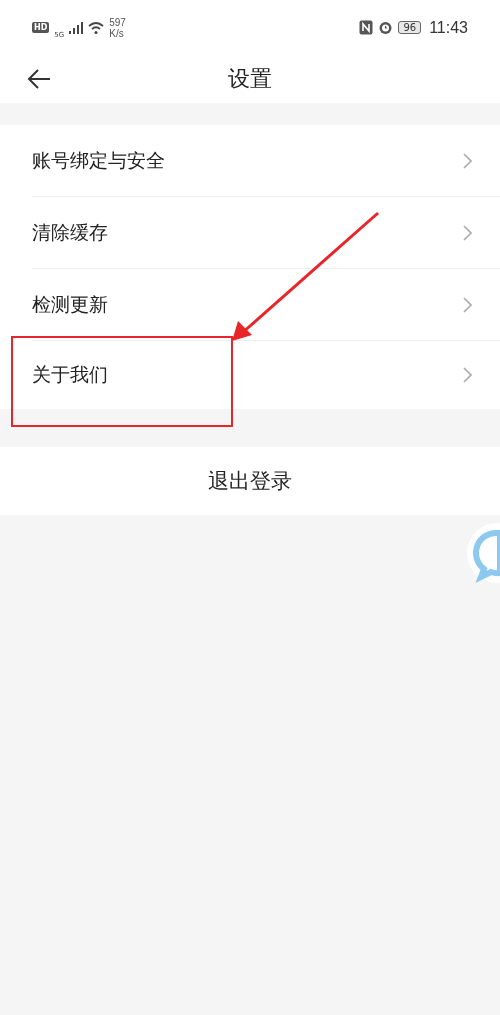 This screenshot has height=1015, width=500. Describe the element at coordinates (76, 27) in the screenshot. I see `signal-icon` at that location.